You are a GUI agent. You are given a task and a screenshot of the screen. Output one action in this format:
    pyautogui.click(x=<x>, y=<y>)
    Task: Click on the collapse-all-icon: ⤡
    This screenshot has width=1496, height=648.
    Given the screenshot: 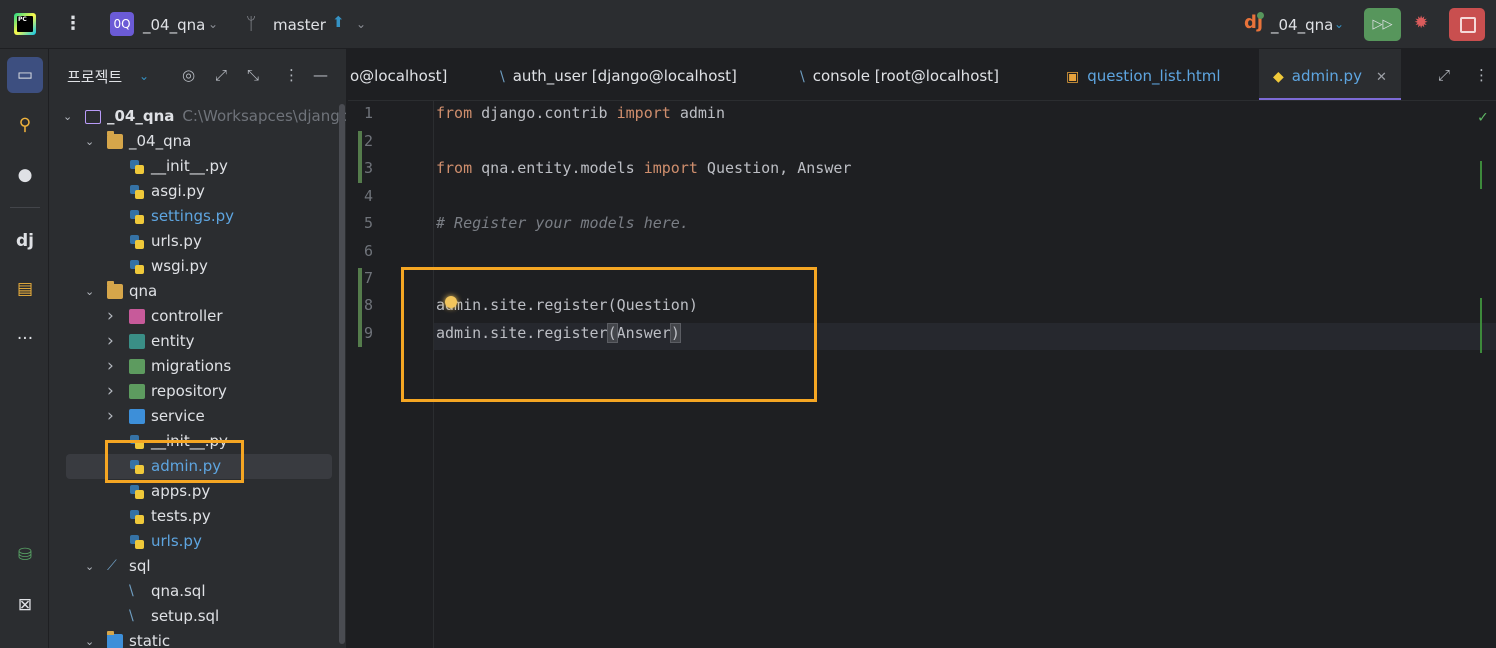 What is the action you would take?
    pyautogui.click(x=253, y=75)
    